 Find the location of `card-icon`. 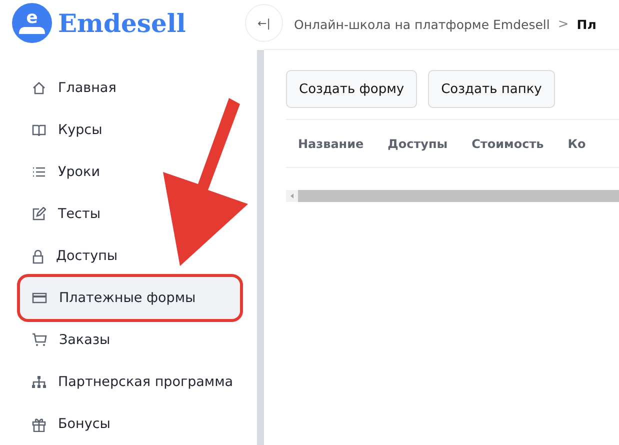

card-icon is located at coordinates (39, 298).